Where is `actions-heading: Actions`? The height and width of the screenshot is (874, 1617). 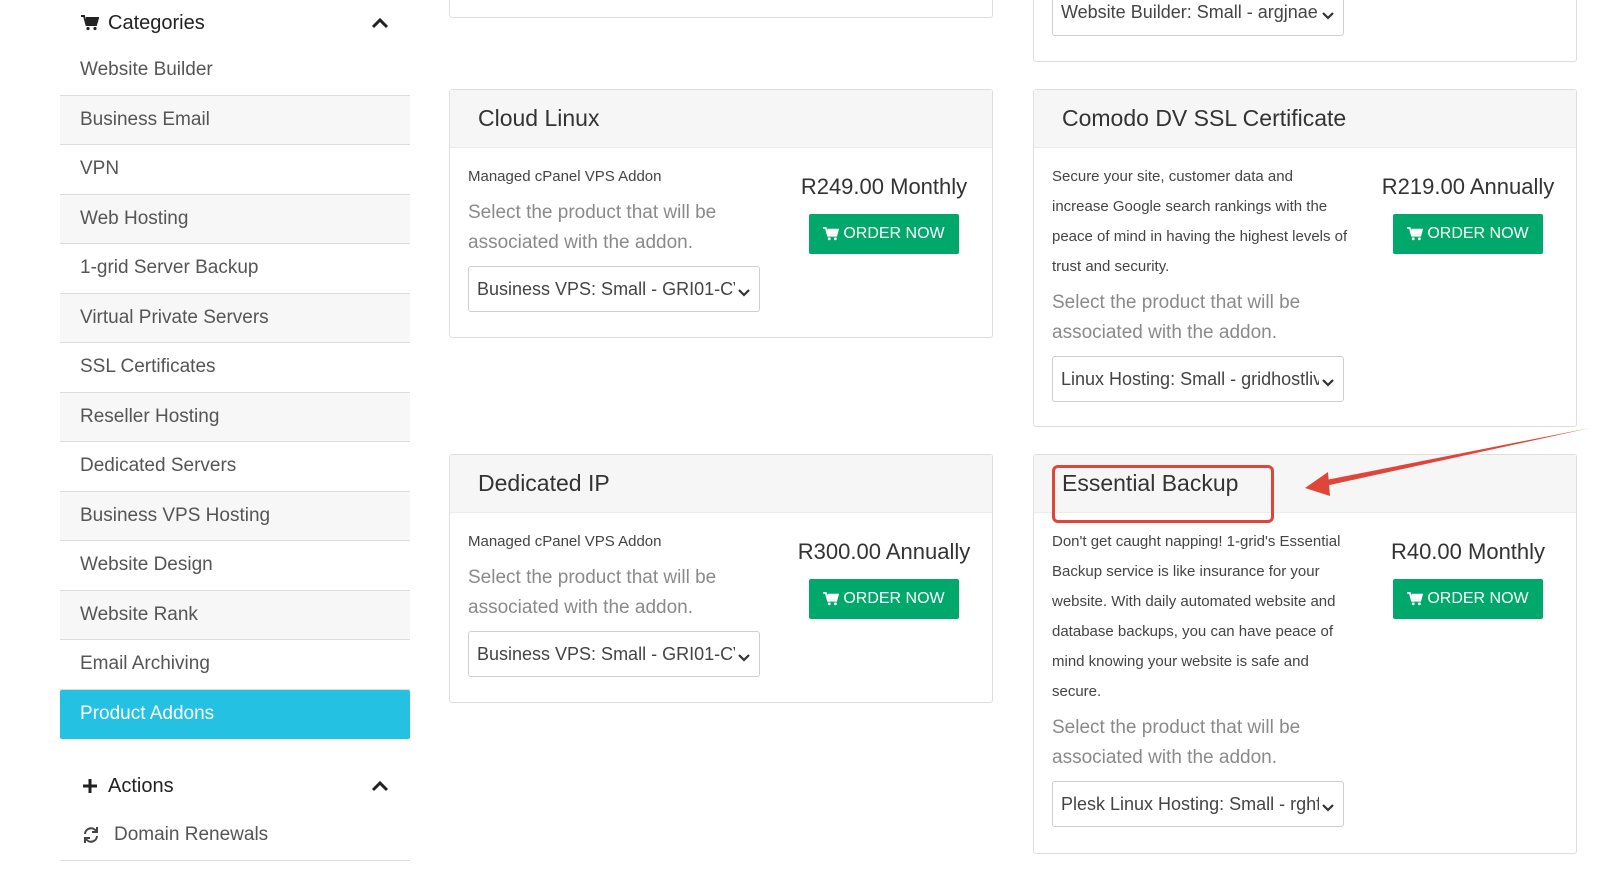 actions-heading: Actions is located at coordinates (235, 786).